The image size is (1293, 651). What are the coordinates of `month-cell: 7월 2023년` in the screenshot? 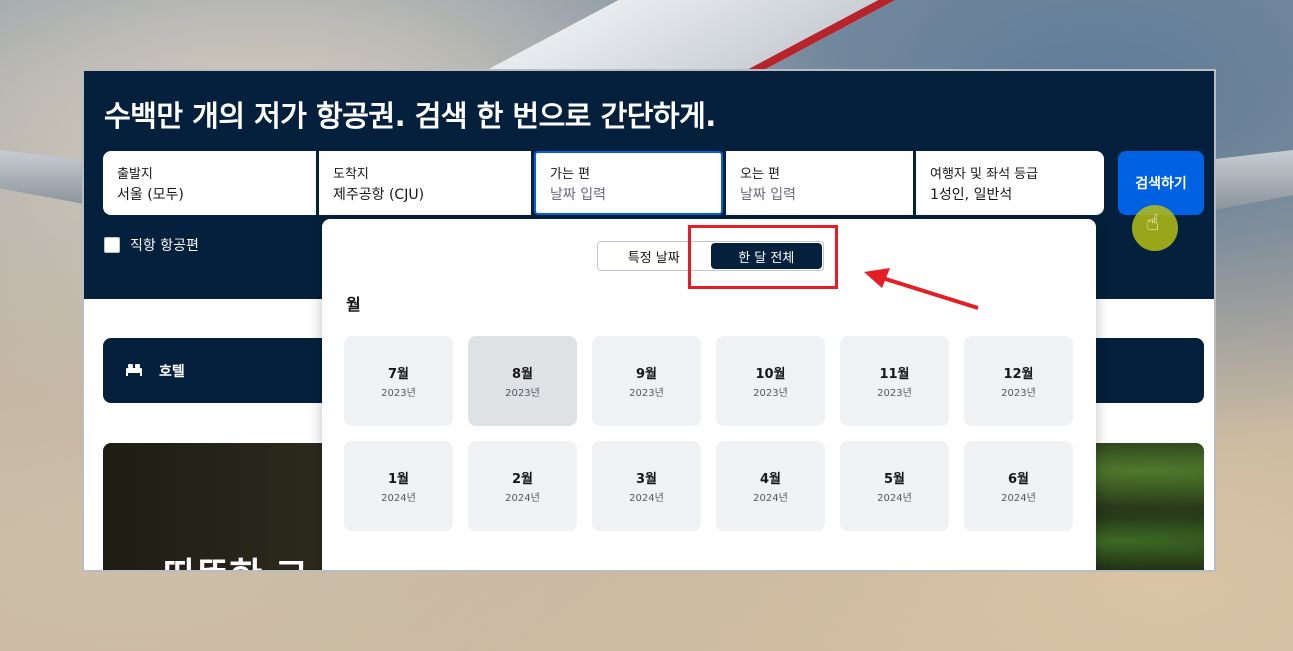 It's located at (398, 381).